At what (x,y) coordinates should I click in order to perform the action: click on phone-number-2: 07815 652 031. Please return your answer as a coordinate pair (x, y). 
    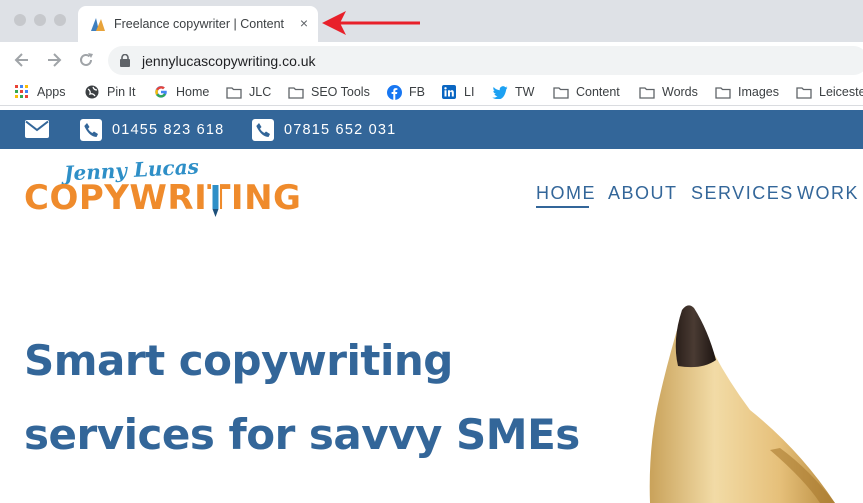
    Looking at the image, I should click on (340, 130).